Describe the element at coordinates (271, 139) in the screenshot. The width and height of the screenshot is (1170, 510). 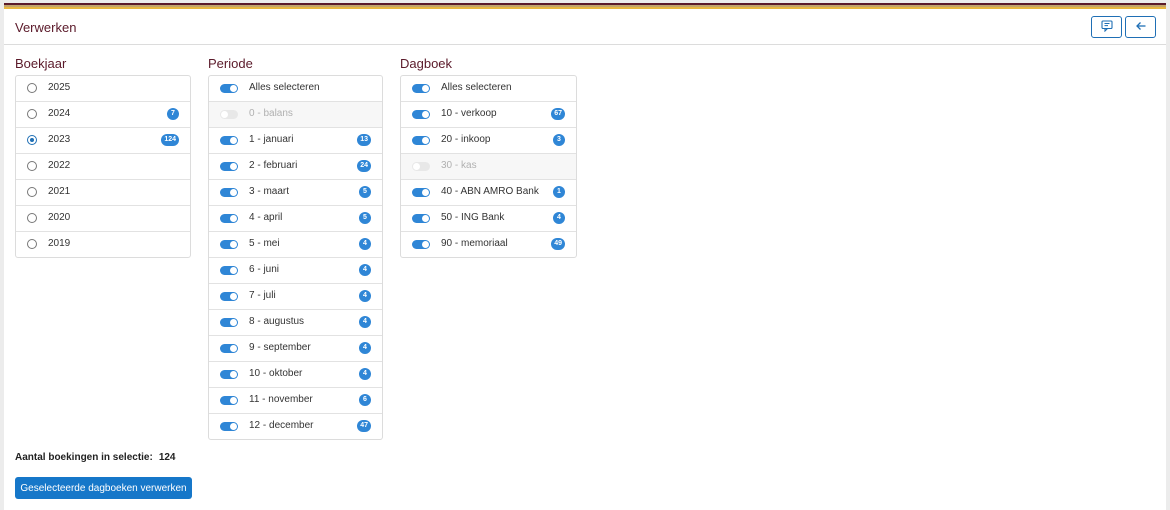
I see `item-label: 1 - januari` at that location.